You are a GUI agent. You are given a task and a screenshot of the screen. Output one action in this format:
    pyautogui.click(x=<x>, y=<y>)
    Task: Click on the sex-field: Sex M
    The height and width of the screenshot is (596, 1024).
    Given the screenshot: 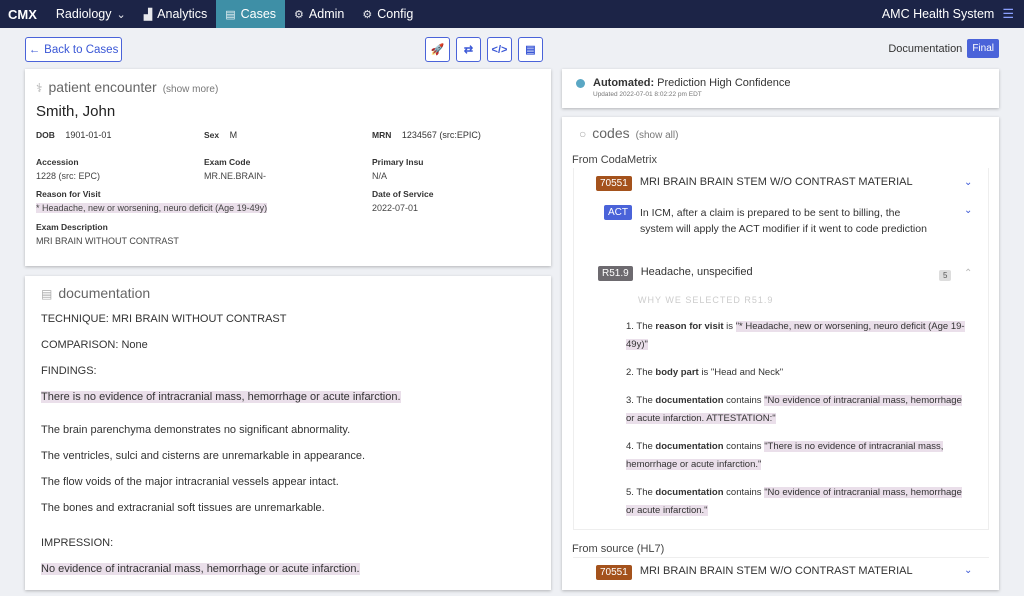 What is the action you would take?
    pyautogui.click(x=288, y=135)
    